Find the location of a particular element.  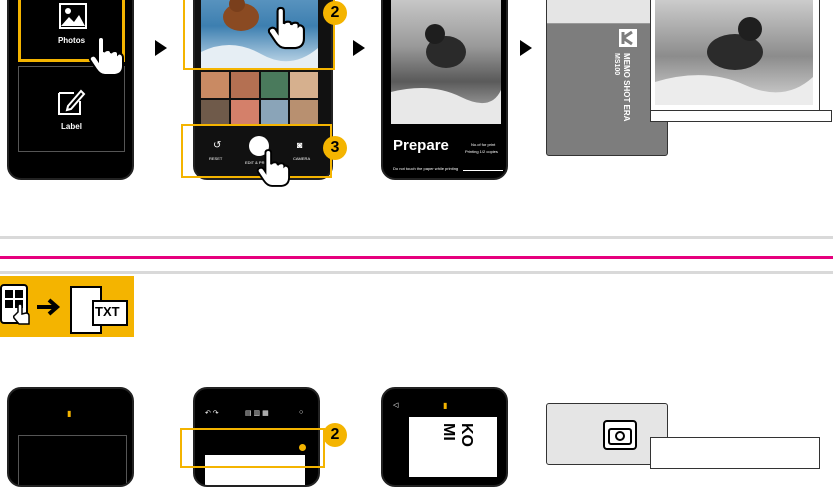

printer-top-panel is located at coordinates (607, 12).